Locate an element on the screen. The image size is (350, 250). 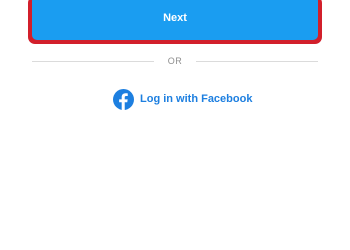
facebook-login-label: Log in with Facebook is located at coordinates (196, 99).